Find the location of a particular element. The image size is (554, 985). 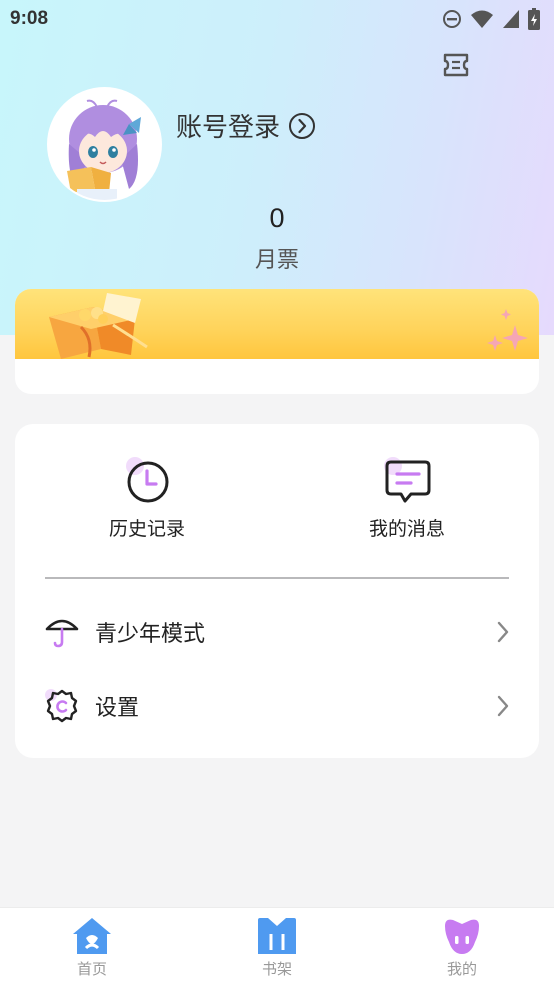

nav-mine-label: 我的 is located at coordinates (461, 969).